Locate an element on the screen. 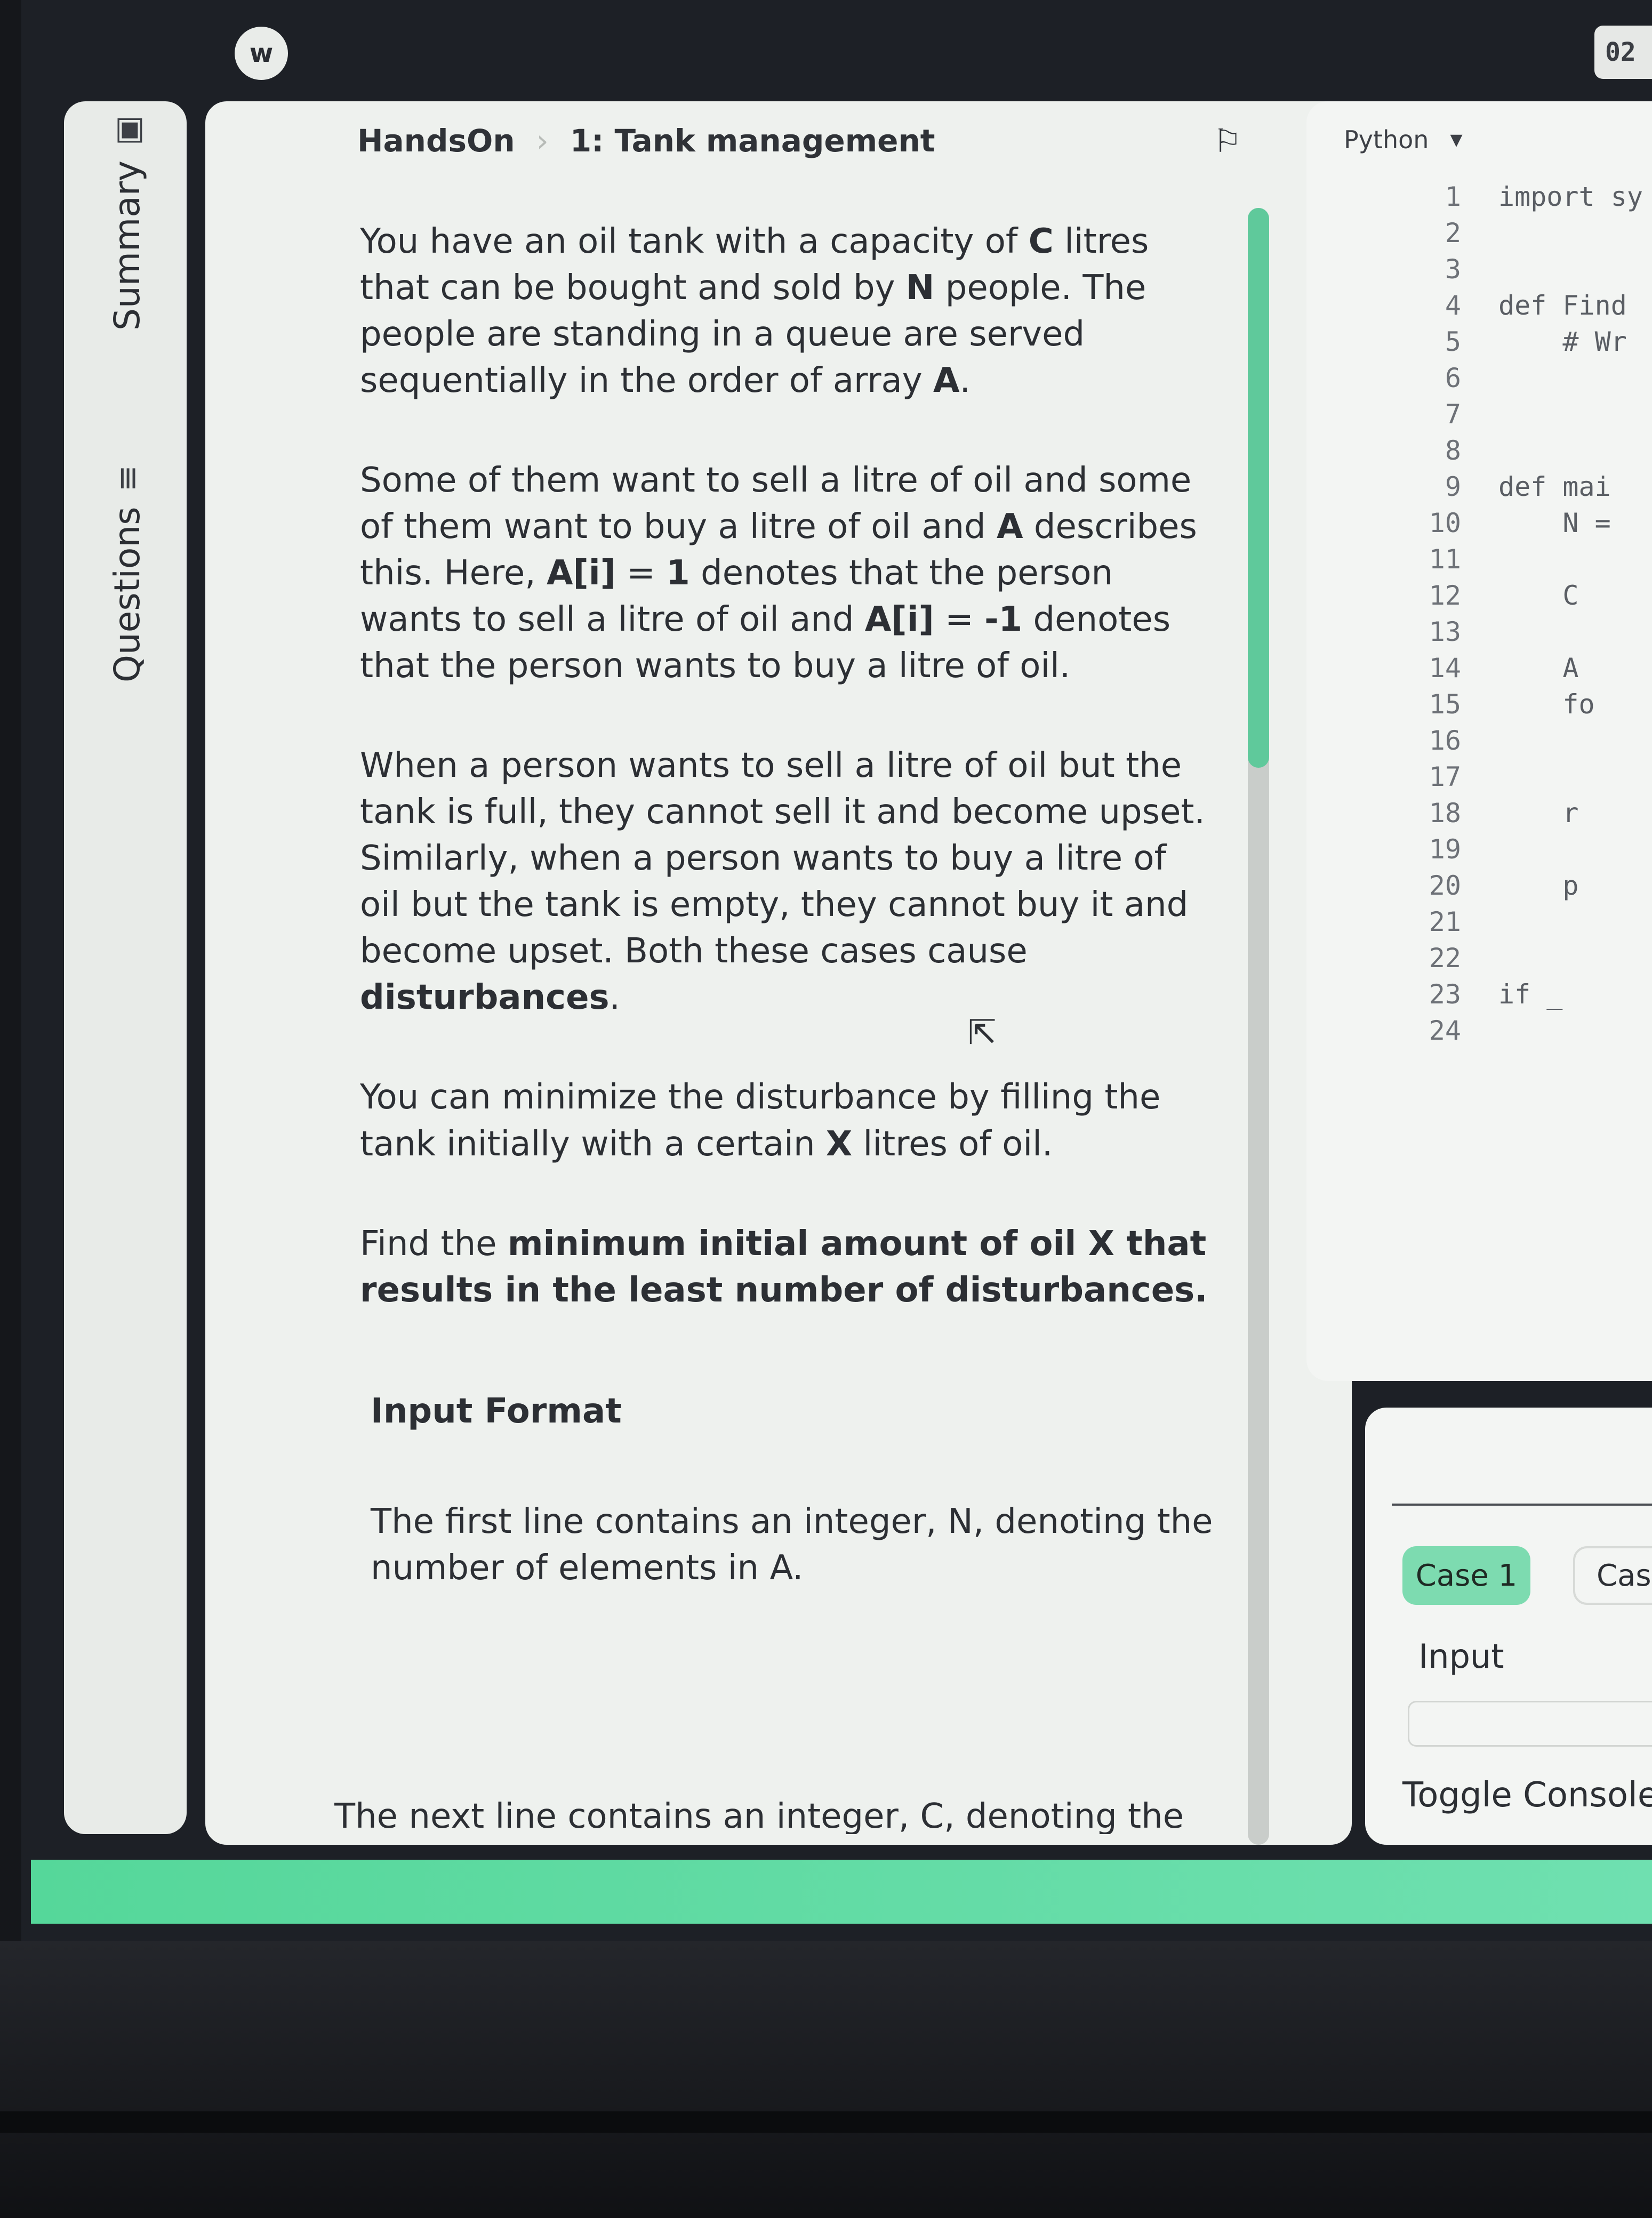 Image resolution: width=1652 pixels, height=2218 pixels. line-number: 20 is located at coordinates (1445, 885).